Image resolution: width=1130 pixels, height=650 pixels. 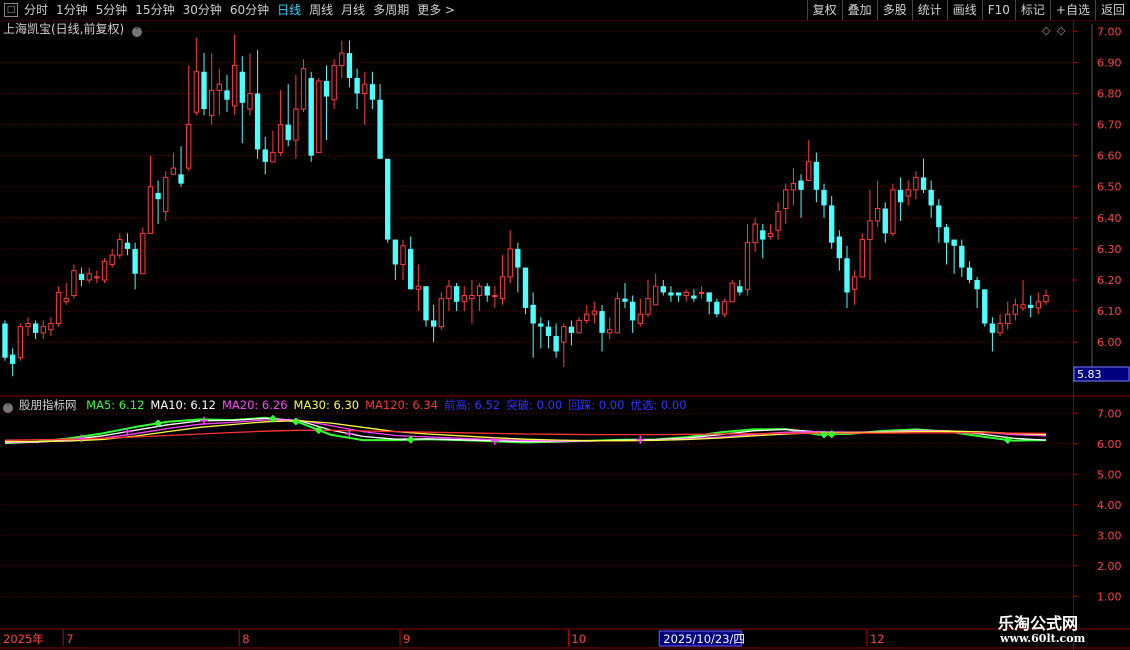 I want to click on main-chart-title: 上海凯宝(日线,前复权) ˅, so click(x=74, y=29).